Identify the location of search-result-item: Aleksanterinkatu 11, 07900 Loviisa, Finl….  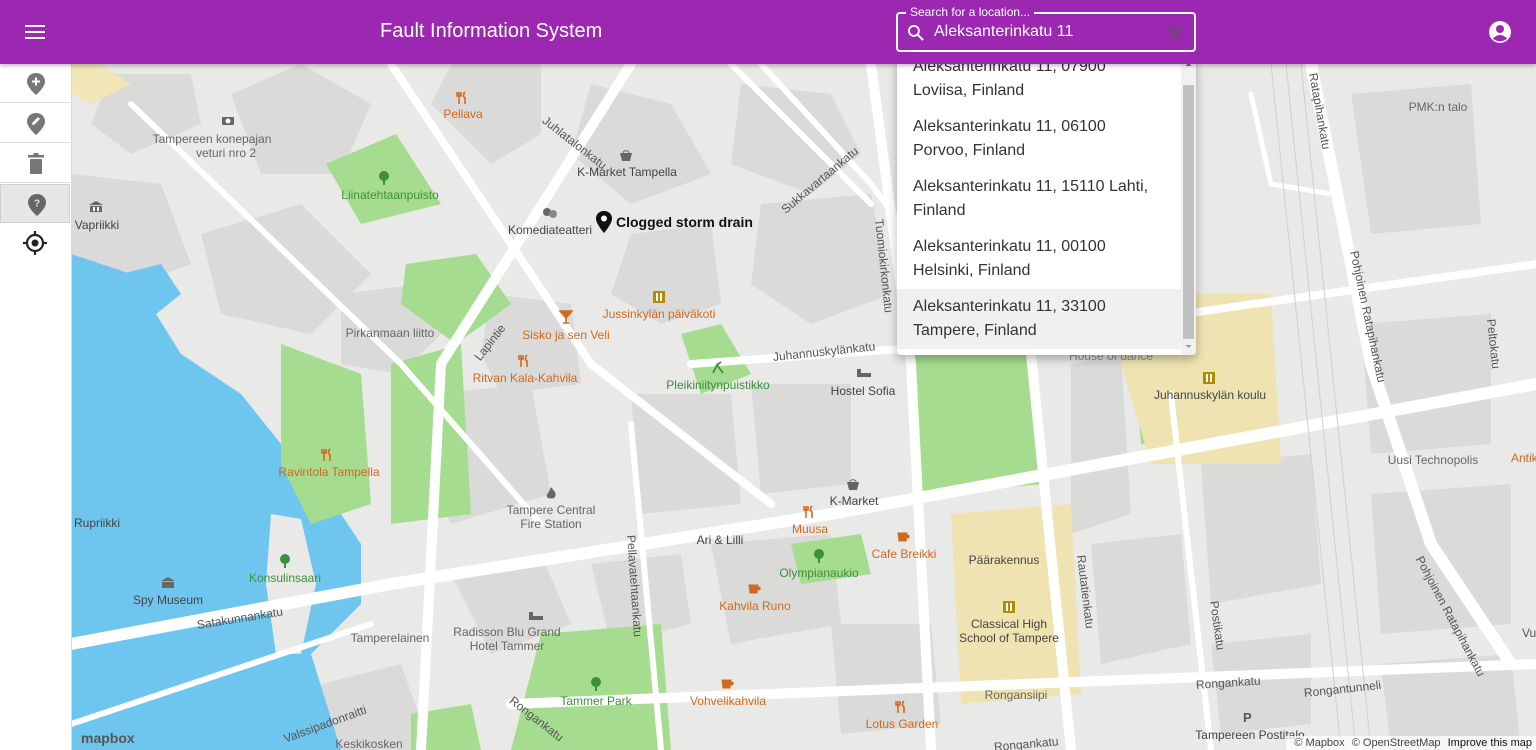
(1039, 86).